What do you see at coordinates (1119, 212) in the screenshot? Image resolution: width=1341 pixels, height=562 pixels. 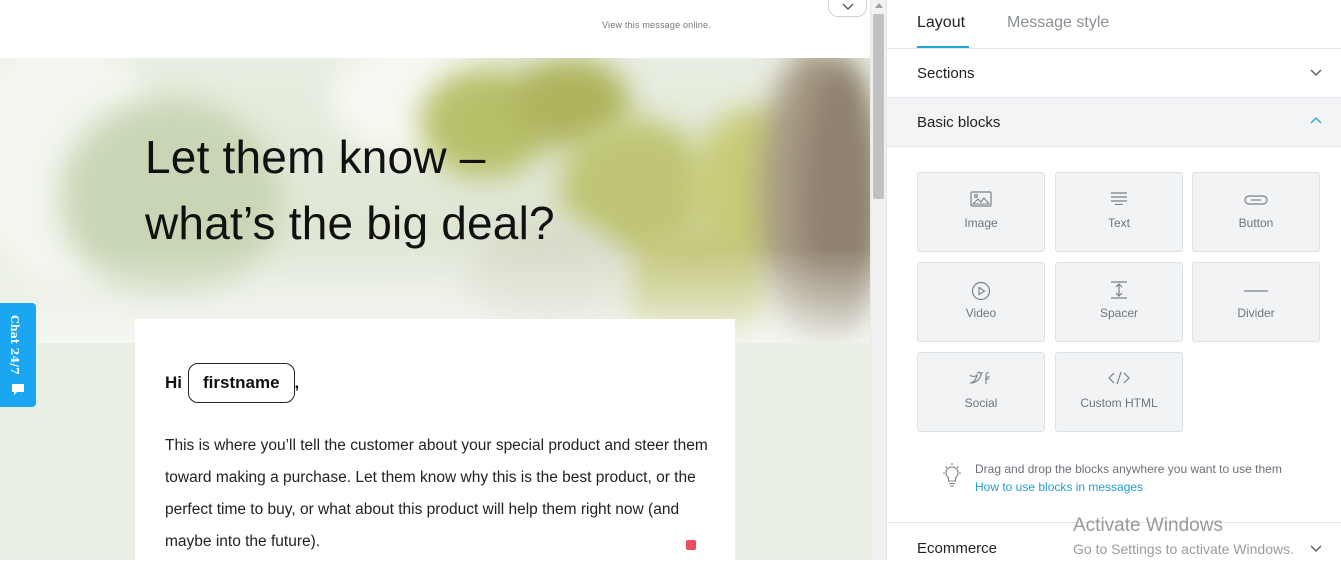 I see `block-text: Text` at bounding box center [1119, 212].